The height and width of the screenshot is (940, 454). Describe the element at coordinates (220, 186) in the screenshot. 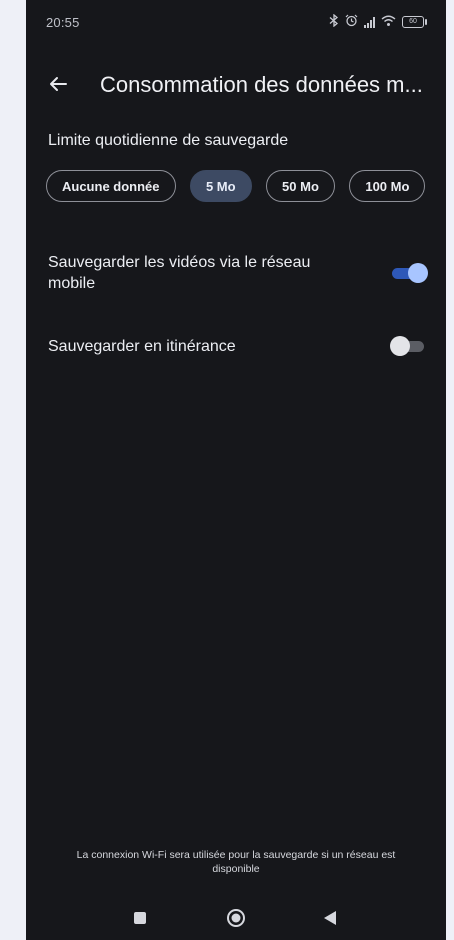

I see `chip-5-mo: 5 Mo` at that location.